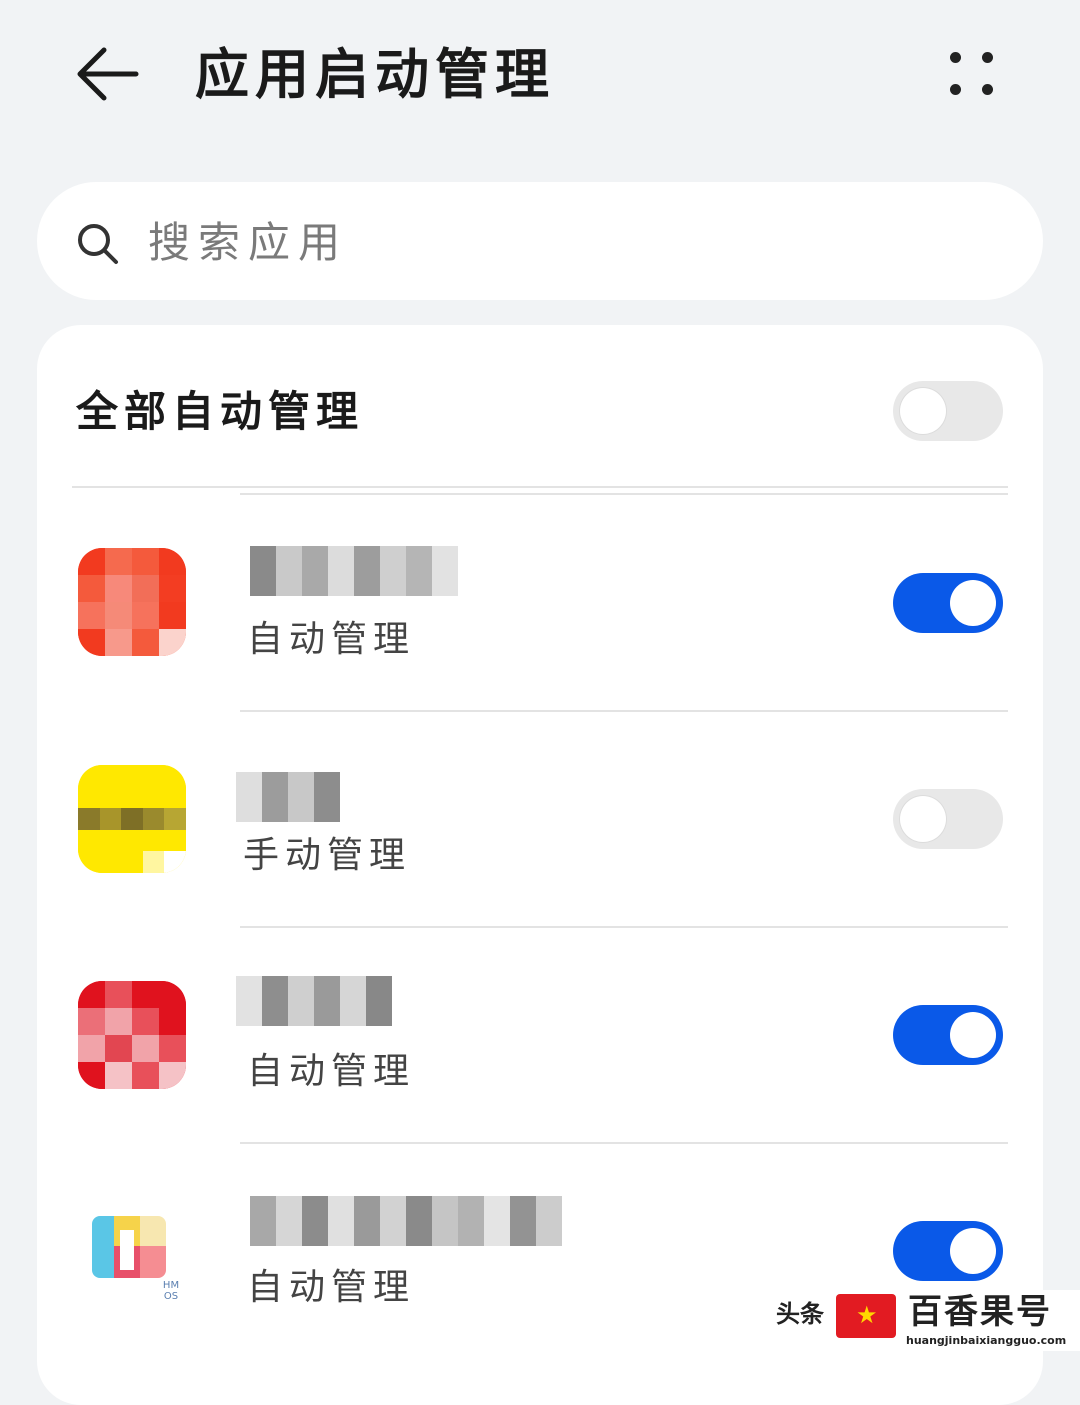  Describe the element at coordinates (375, 74) in the screenshot. I see `page-title: 应用启动管理` at that location.